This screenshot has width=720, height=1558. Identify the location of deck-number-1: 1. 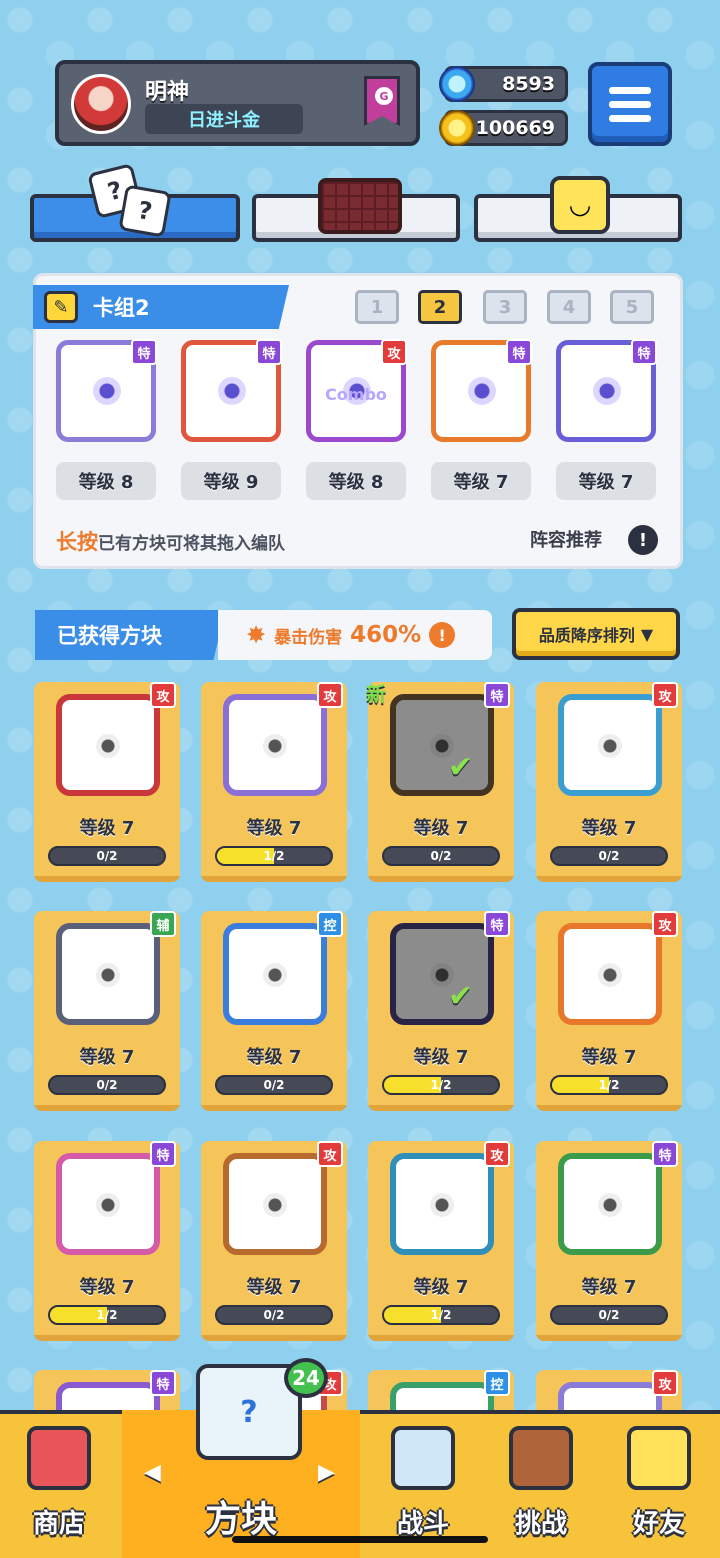
(377, 307).